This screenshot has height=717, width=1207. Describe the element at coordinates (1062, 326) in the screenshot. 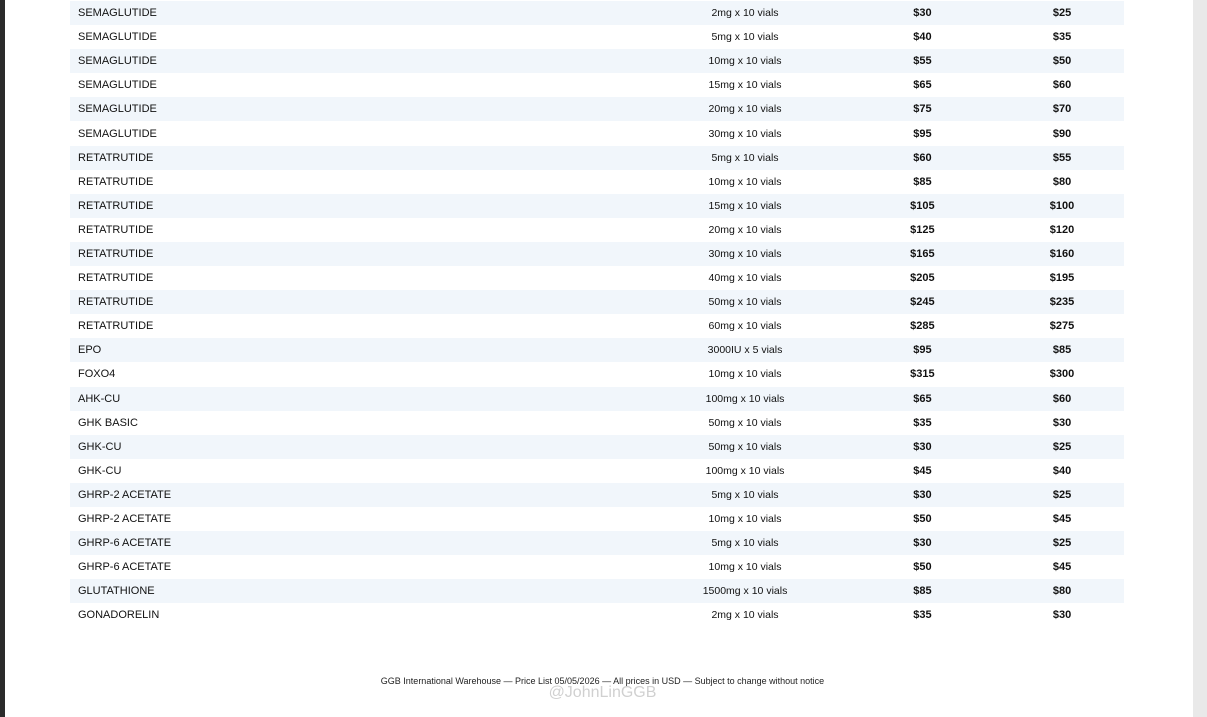

I see `price-tier2-cell: $275` at that location.